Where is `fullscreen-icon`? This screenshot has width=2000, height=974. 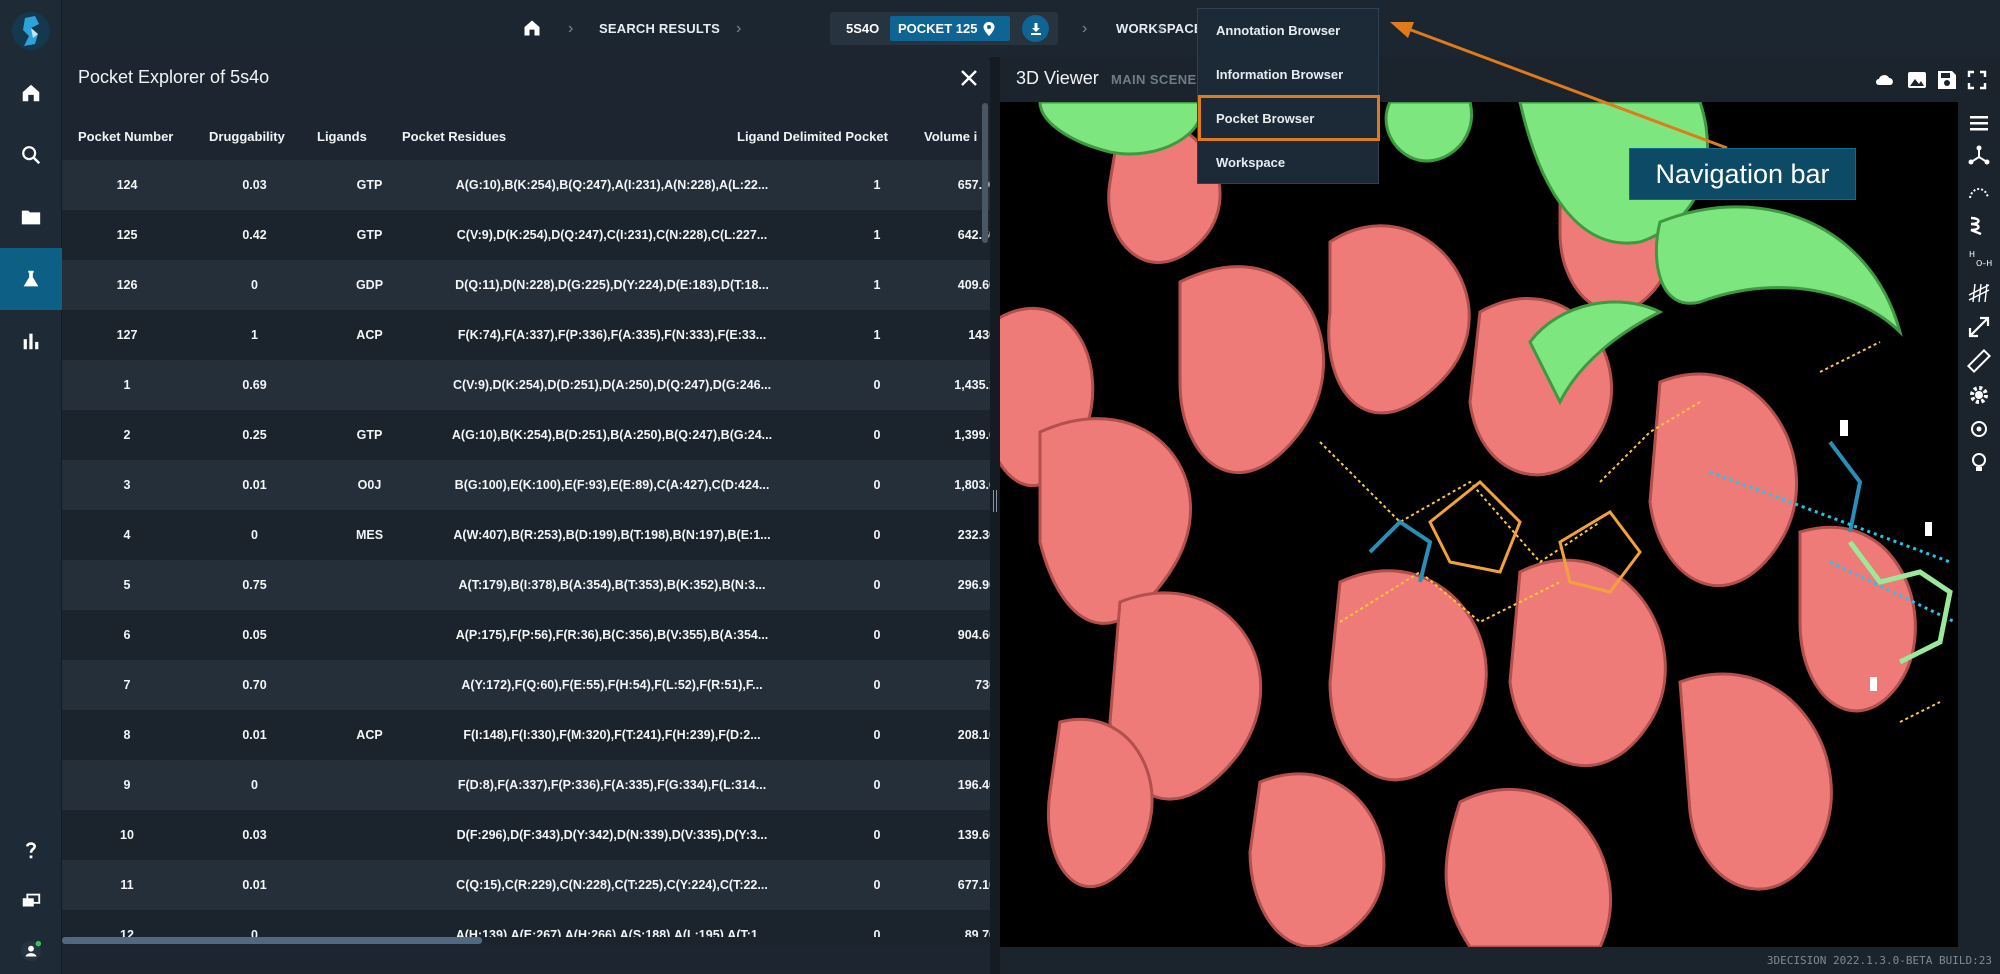 fullscreen-icon is located at coordinates (1977, 80).